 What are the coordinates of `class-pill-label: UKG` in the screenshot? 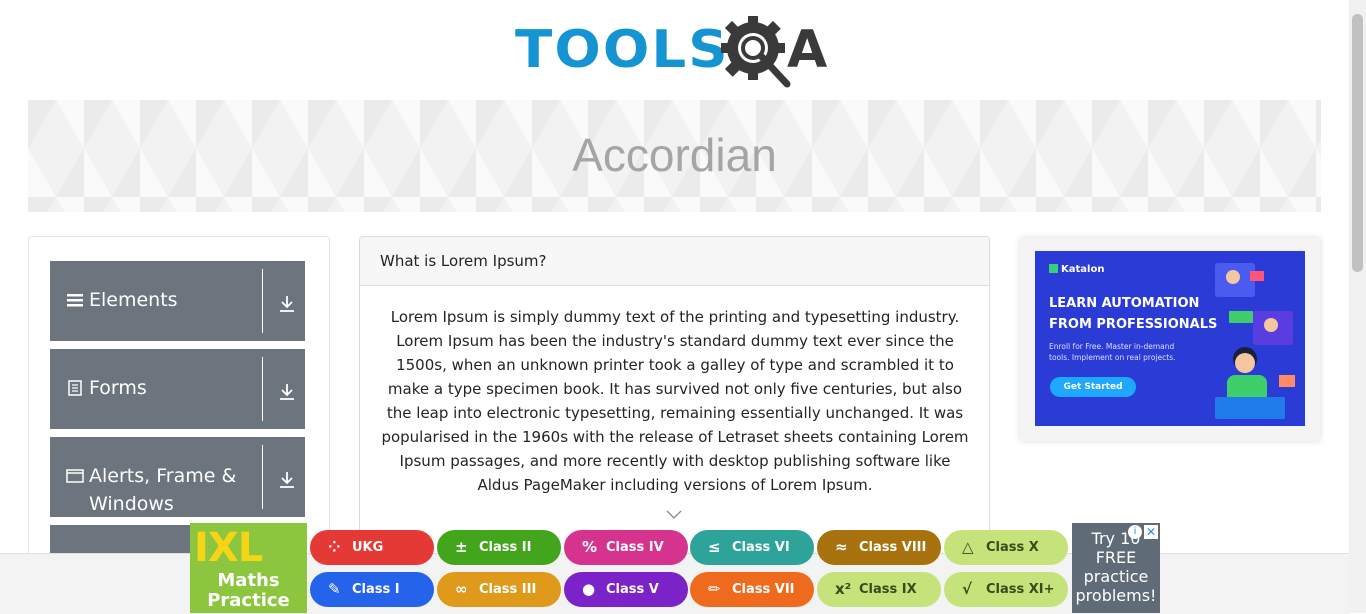 It's located at (368, 547).